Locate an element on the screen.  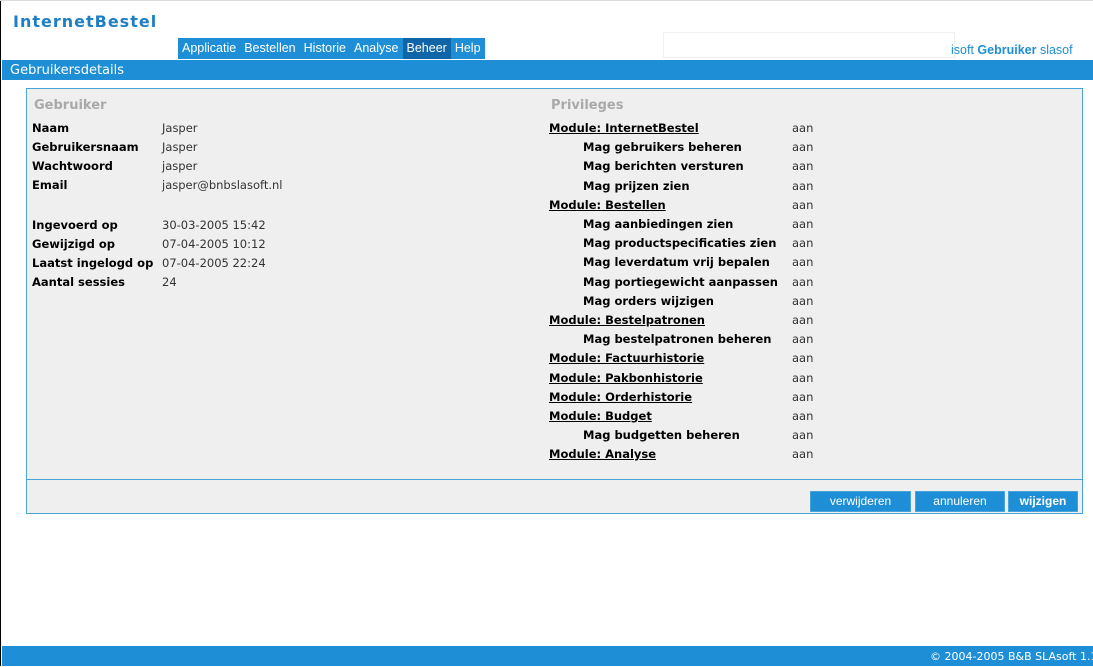
privilege-name: Mag gebruikers beheren is located at coordinates (662, 147).